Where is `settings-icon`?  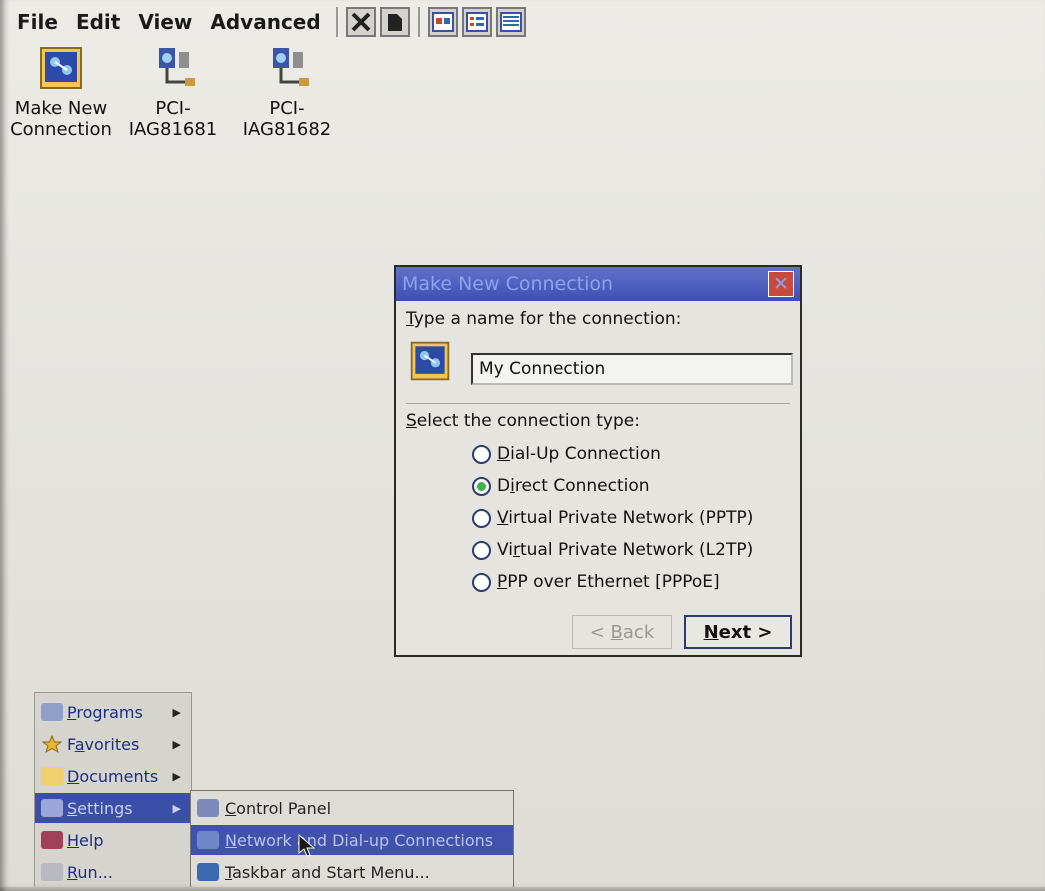 settings-icon is located at coordinates (52, 808).